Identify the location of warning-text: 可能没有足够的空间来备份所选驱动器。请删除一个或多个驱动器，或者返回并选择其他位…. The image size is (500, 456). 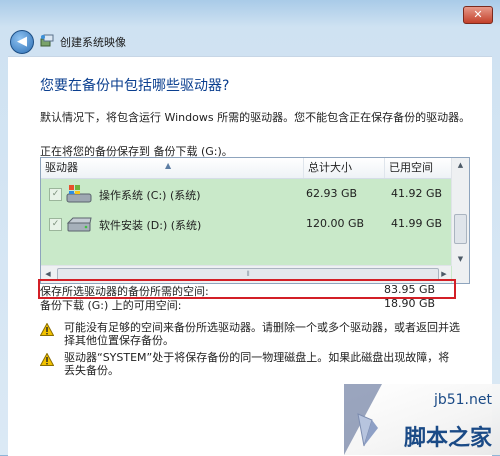
(262, 334).